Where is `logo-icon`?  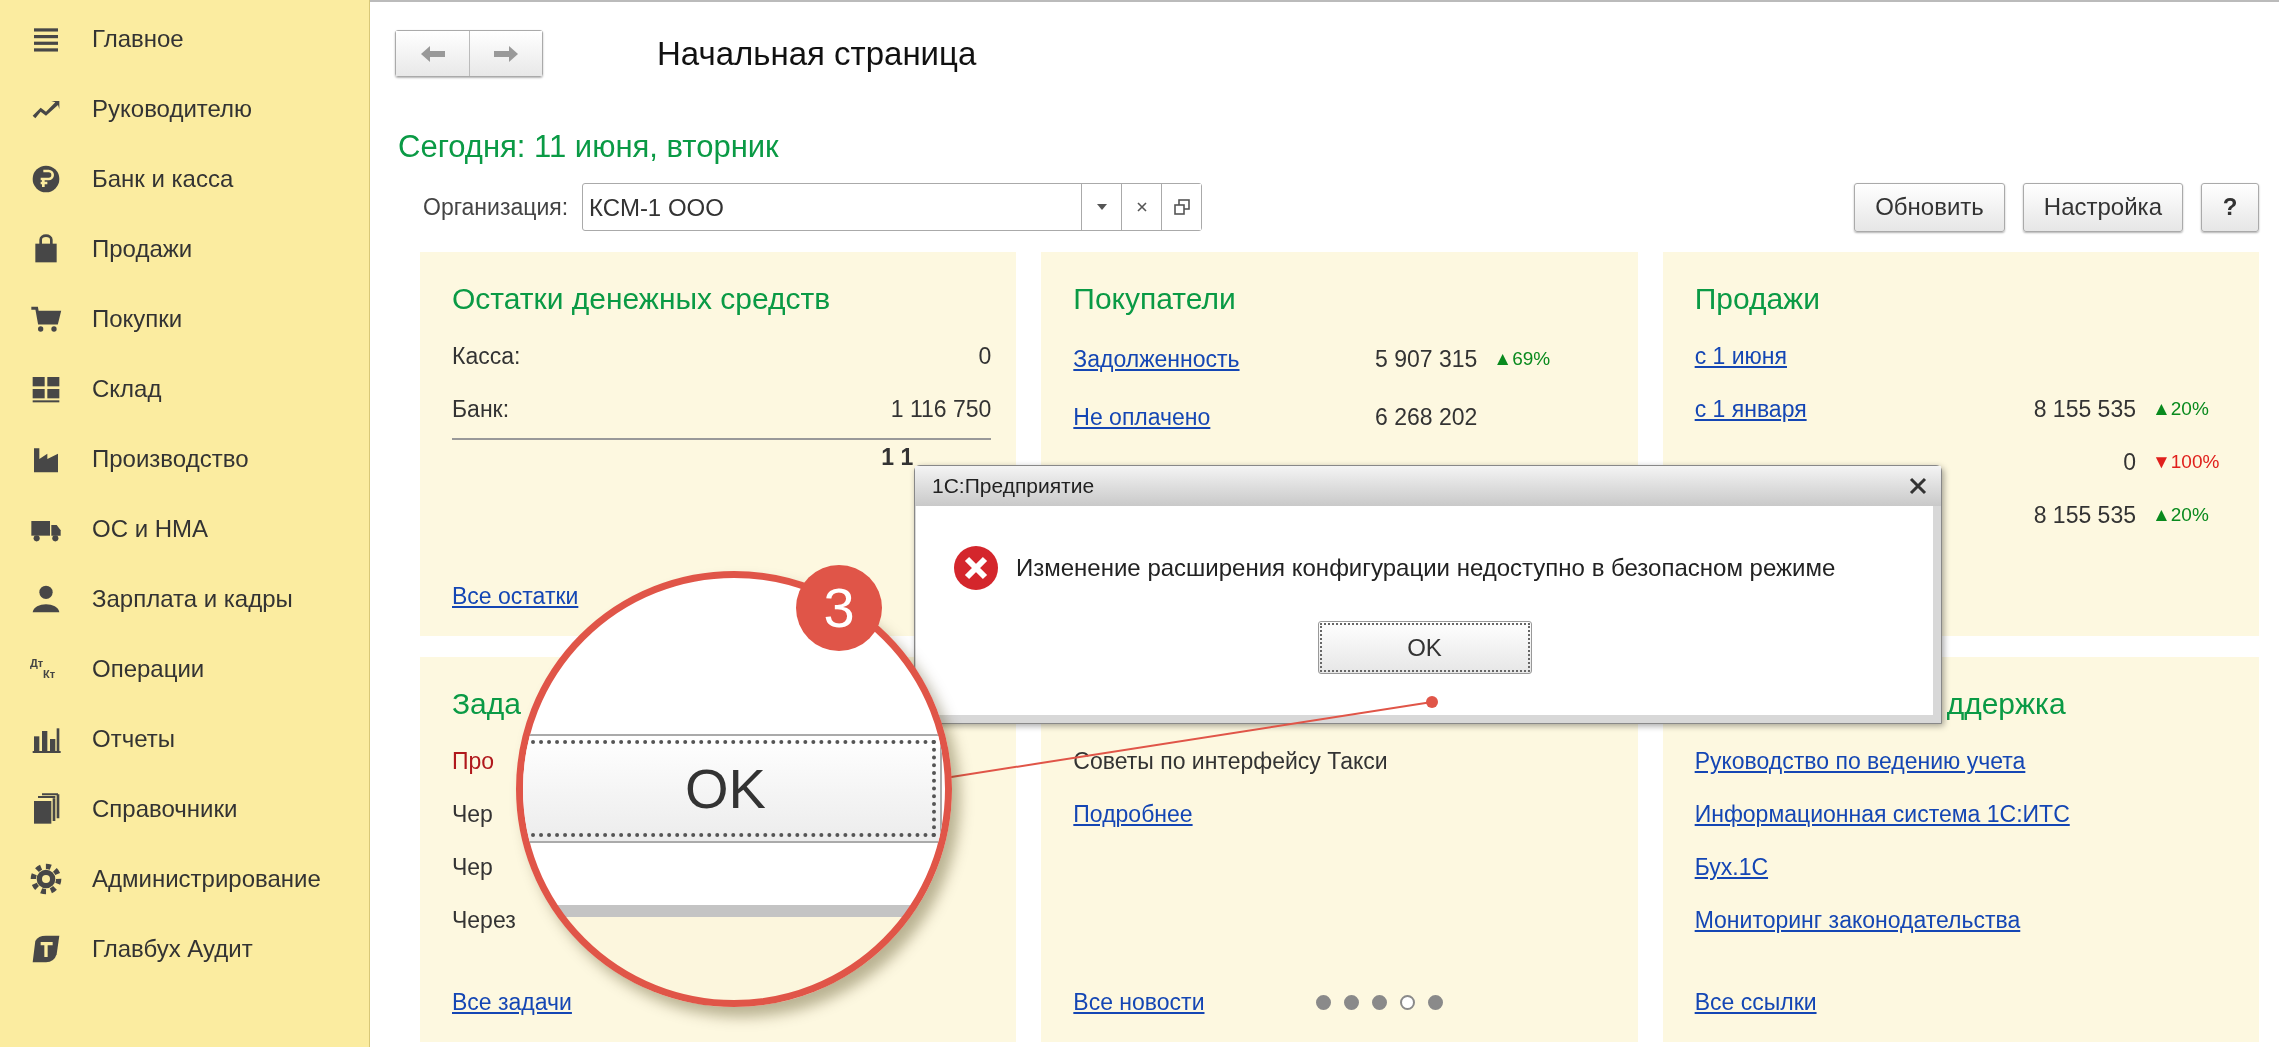
logo-icon is located at coordinates (46, 949).